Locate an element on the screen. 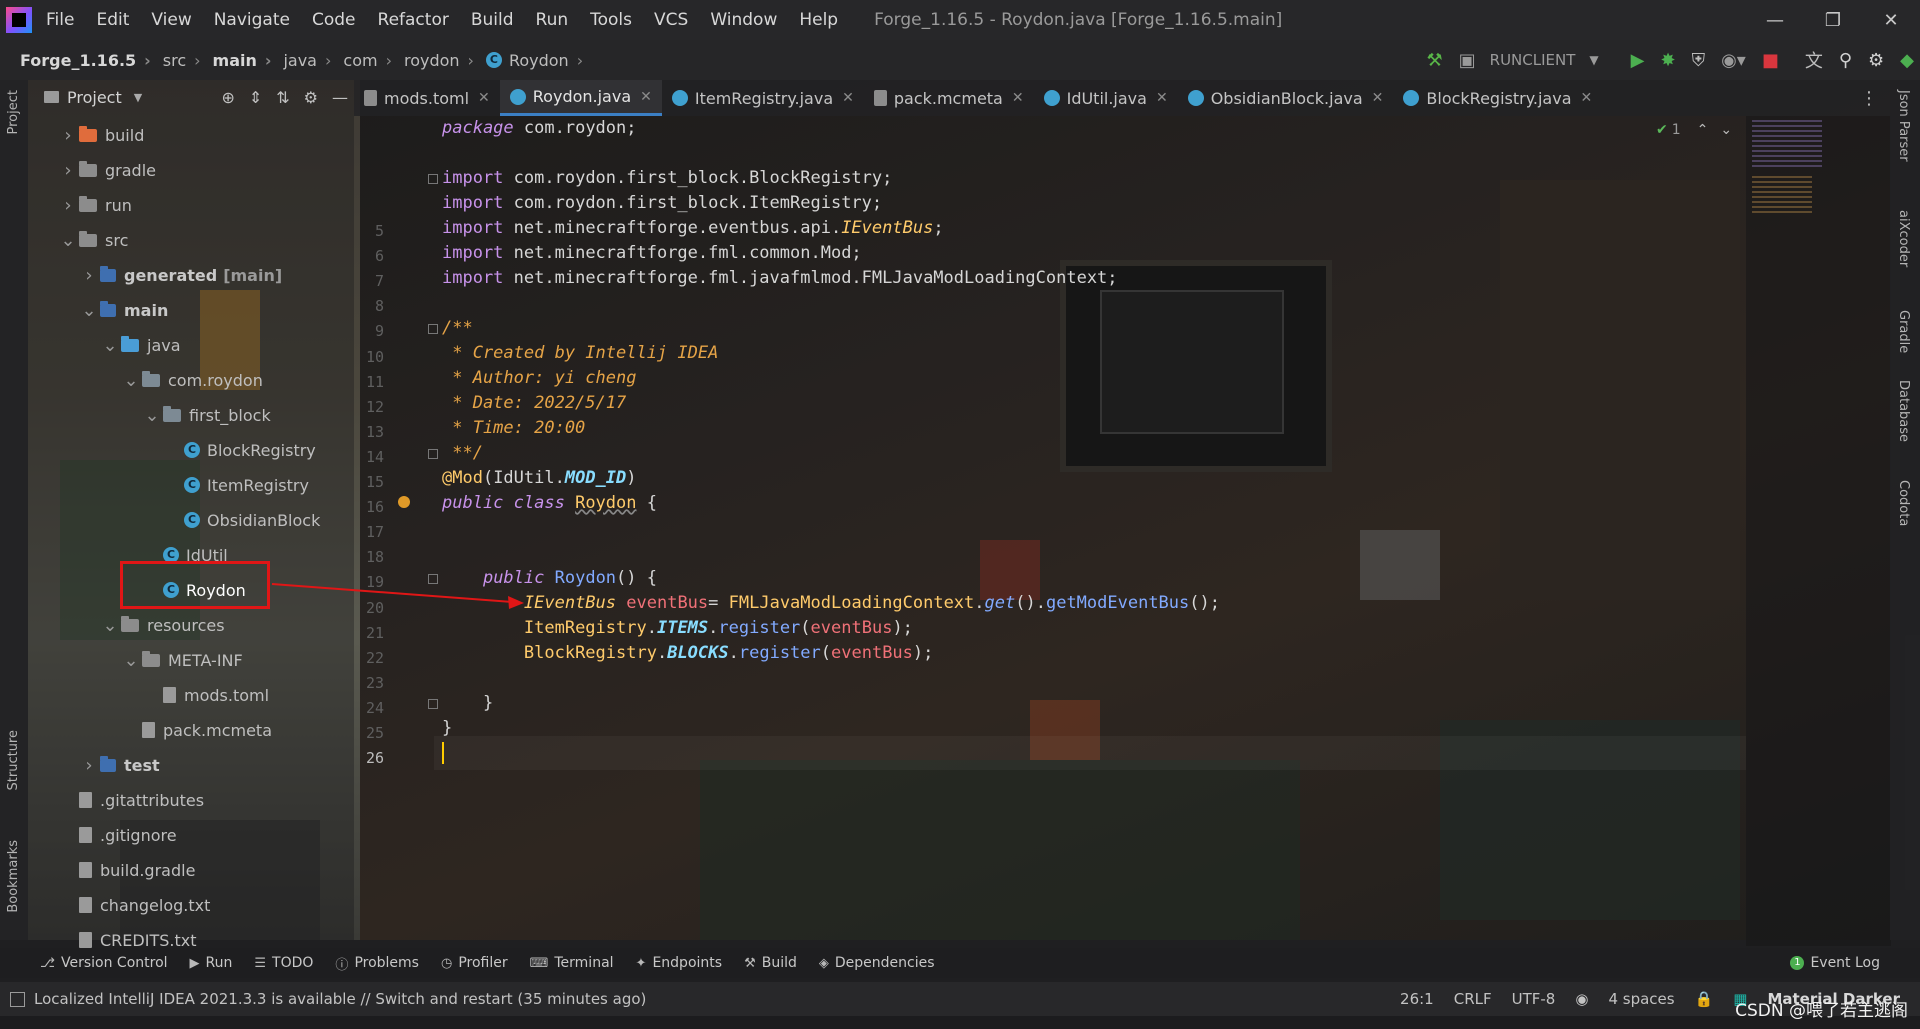 The width and height of the screenshot is (1920, 1029). menu-run: Run is located at coordinates (552, 20).